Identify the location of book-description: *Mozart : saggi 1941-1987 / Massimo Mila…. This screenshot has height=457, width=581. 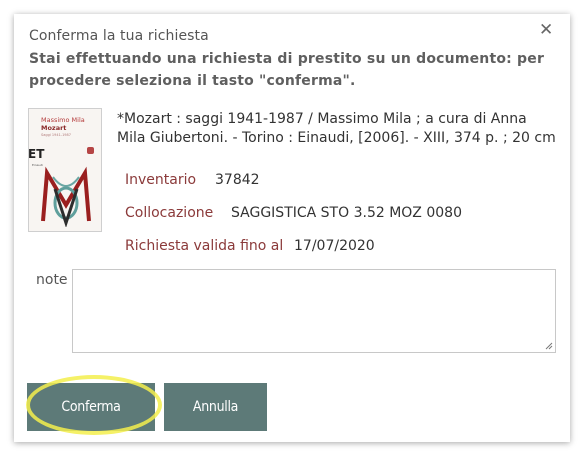
(336, 128).